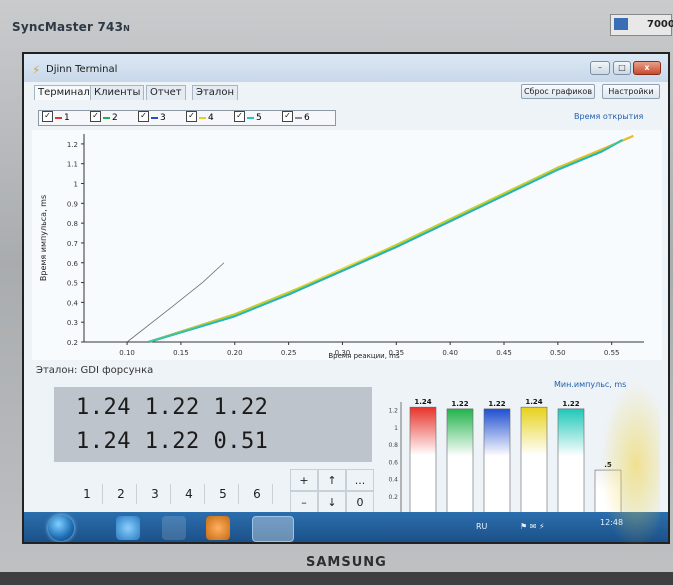  Describe the element at coordinates (95, 370) in the screenshot. I see `etalon-label: Эталон: GDI форсунка` at that location.